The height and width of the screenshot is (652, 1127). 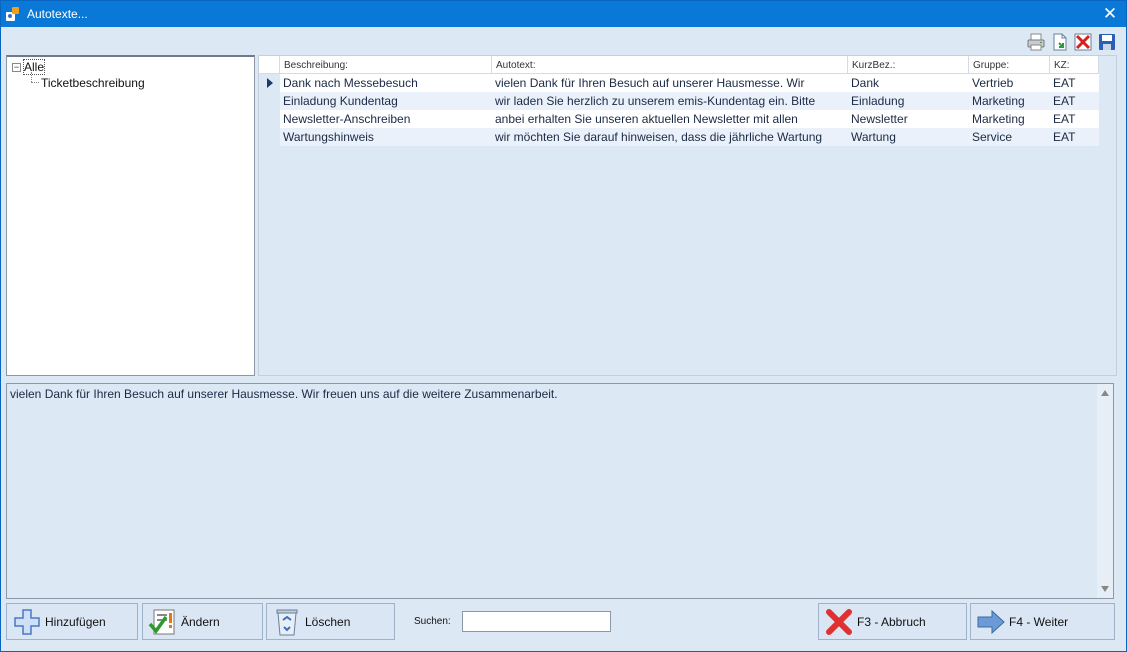 What do you see at coordinates (839, 622) in the screenshot?
I see `red-x-icon` at bounding box center [839, 622].